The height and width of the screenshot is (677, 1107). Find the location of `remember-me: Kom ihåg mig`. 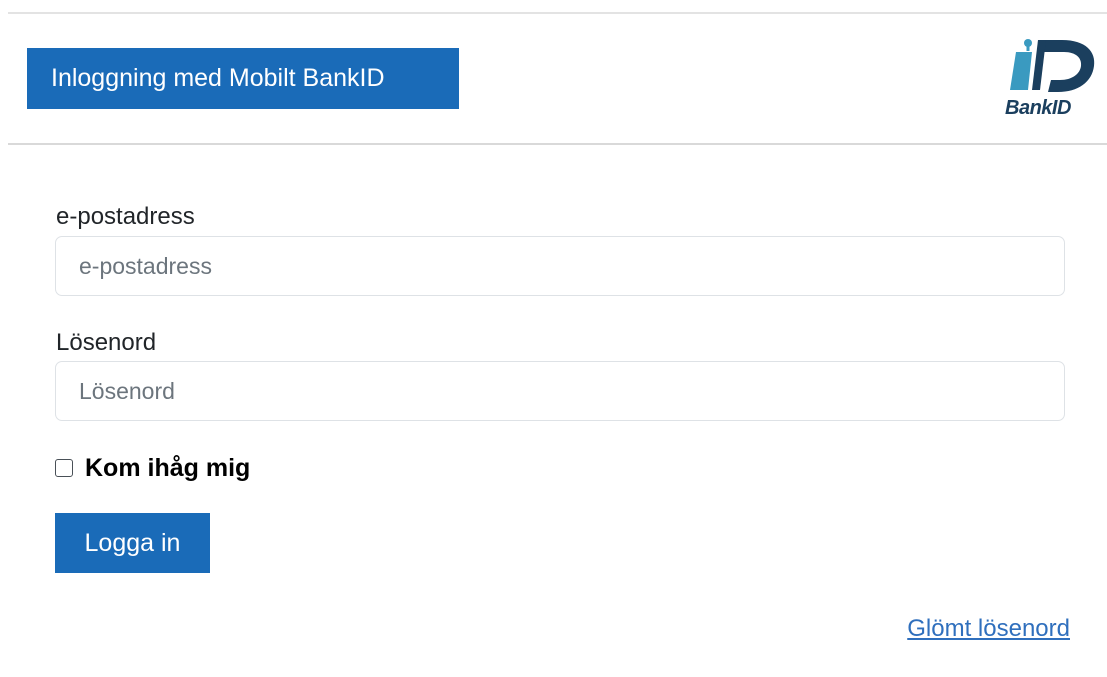

remember-me: Kom ihåg mig is located at coordinates (152, 468).